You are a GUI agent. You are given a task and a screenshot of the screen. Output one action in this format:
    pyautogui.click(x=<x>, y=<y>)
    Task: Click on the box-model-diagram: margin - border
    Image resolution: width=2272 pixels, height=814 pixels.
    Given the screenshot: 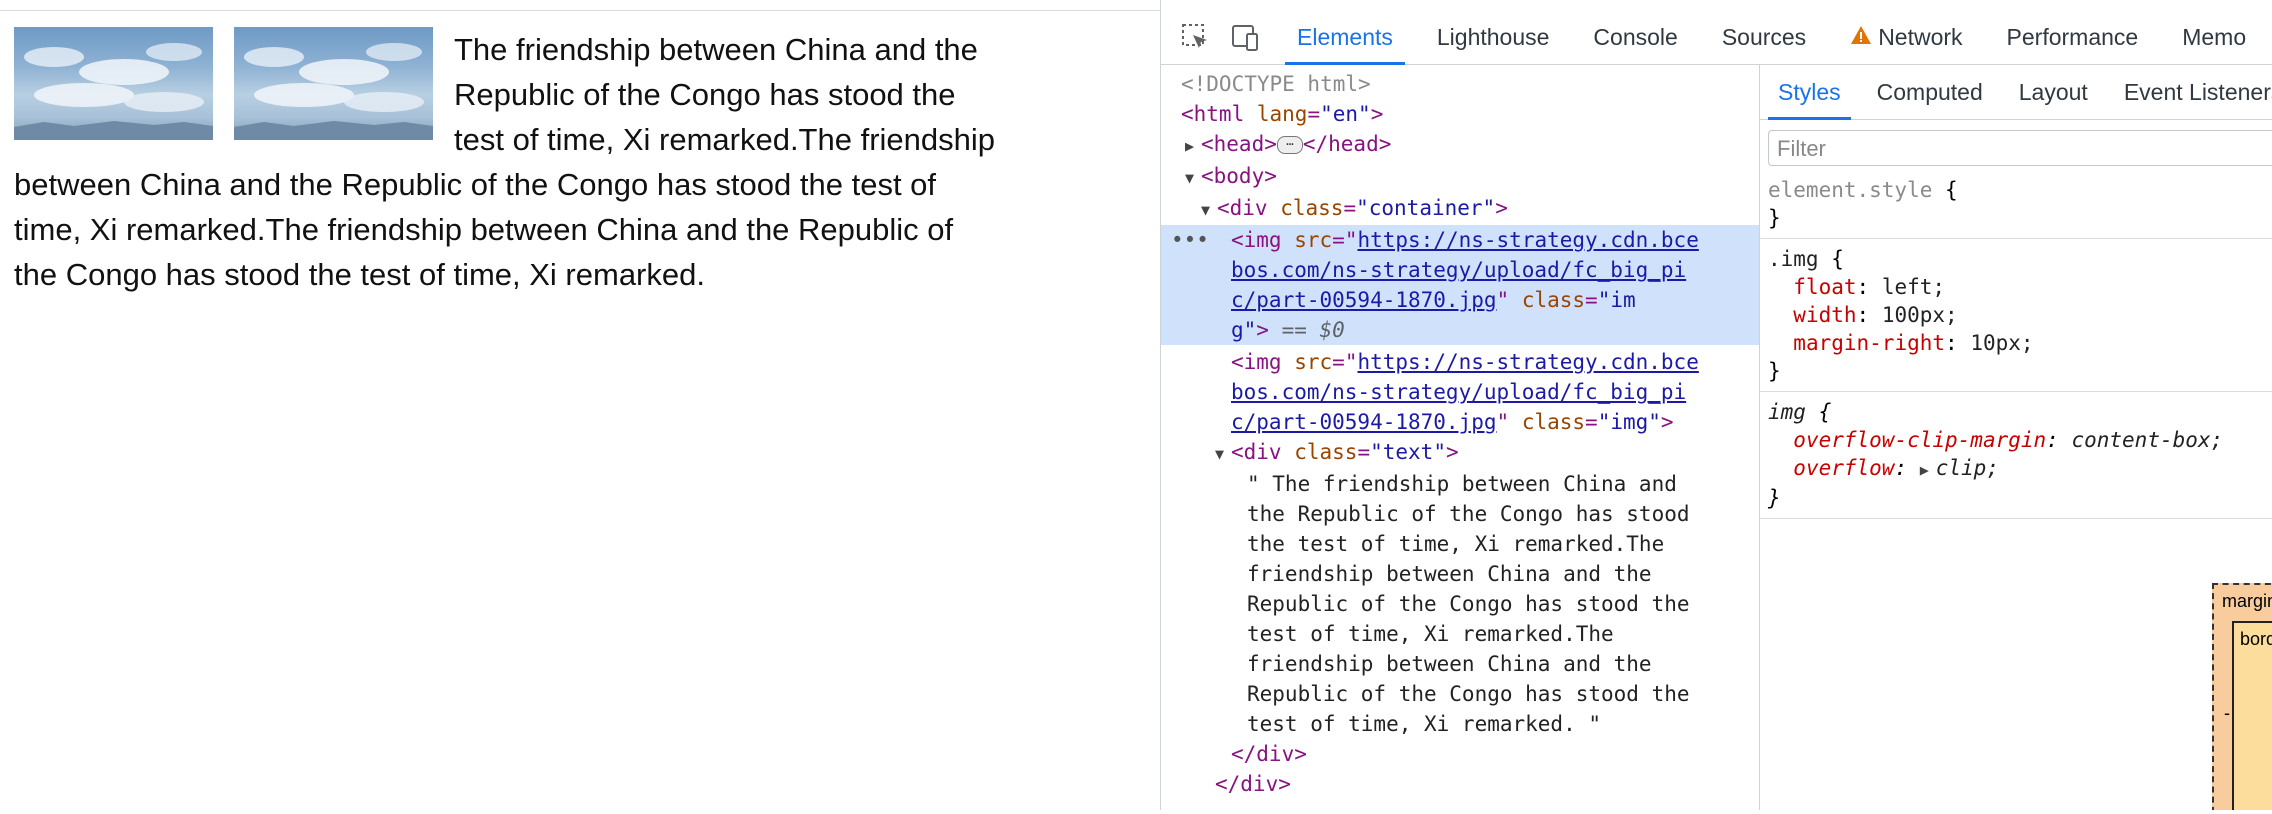 What is the action you would take?
    pyautogui.click(x=2242, y=696)
    